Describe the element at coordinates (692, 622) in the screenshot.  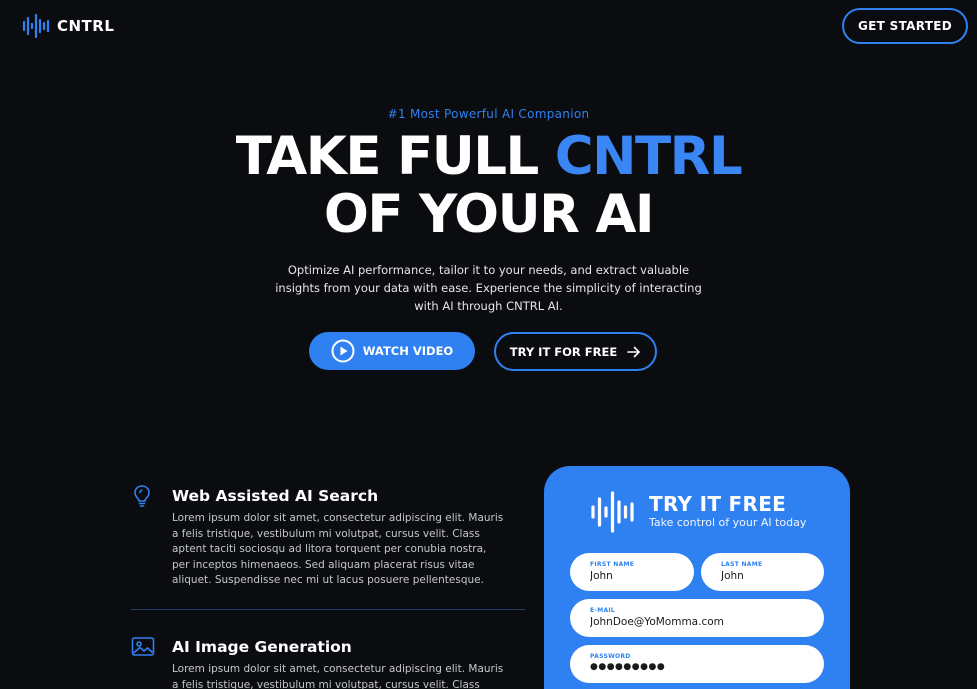
I see `email-input` at that location.